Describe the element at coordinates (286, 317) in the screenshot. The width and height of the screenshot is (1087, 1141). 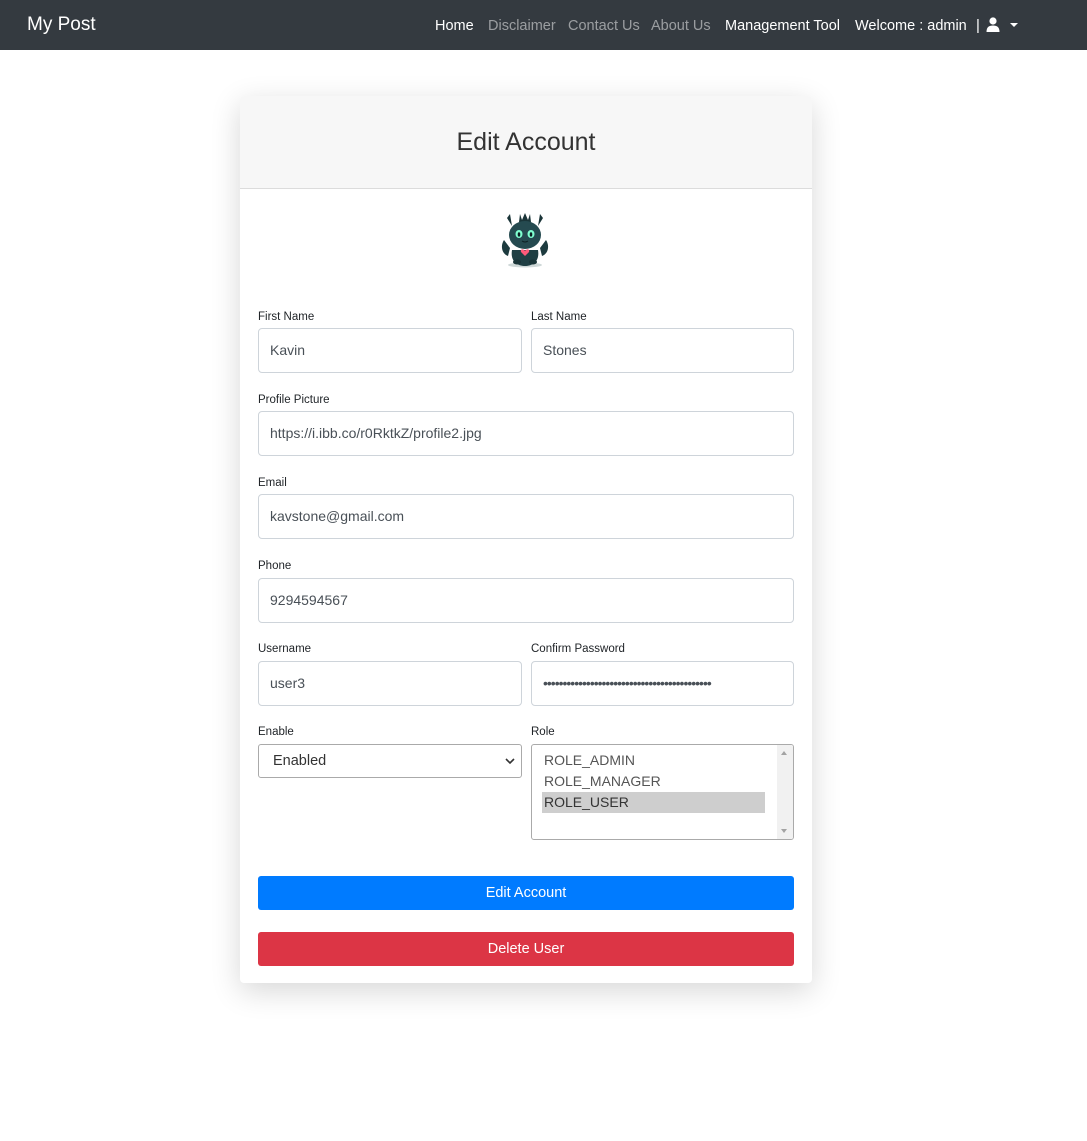
I see `first-name-label: First Name` at that location.